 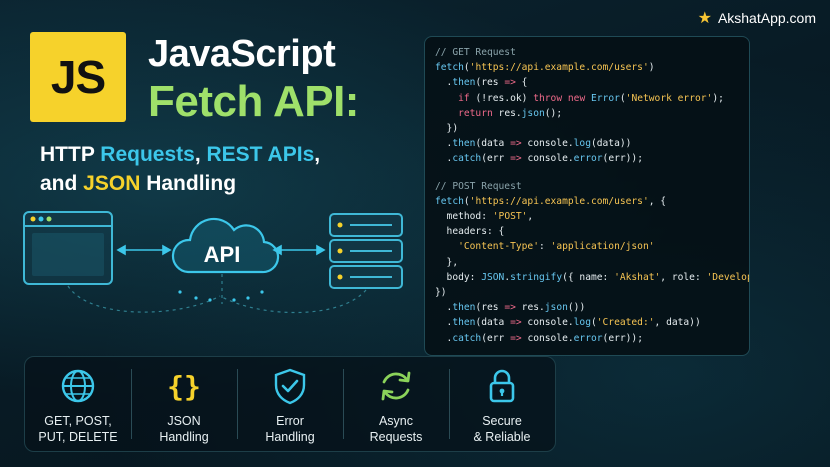 I want to click on feature-json: {} JSON Handling, so click(x=184, y=404).